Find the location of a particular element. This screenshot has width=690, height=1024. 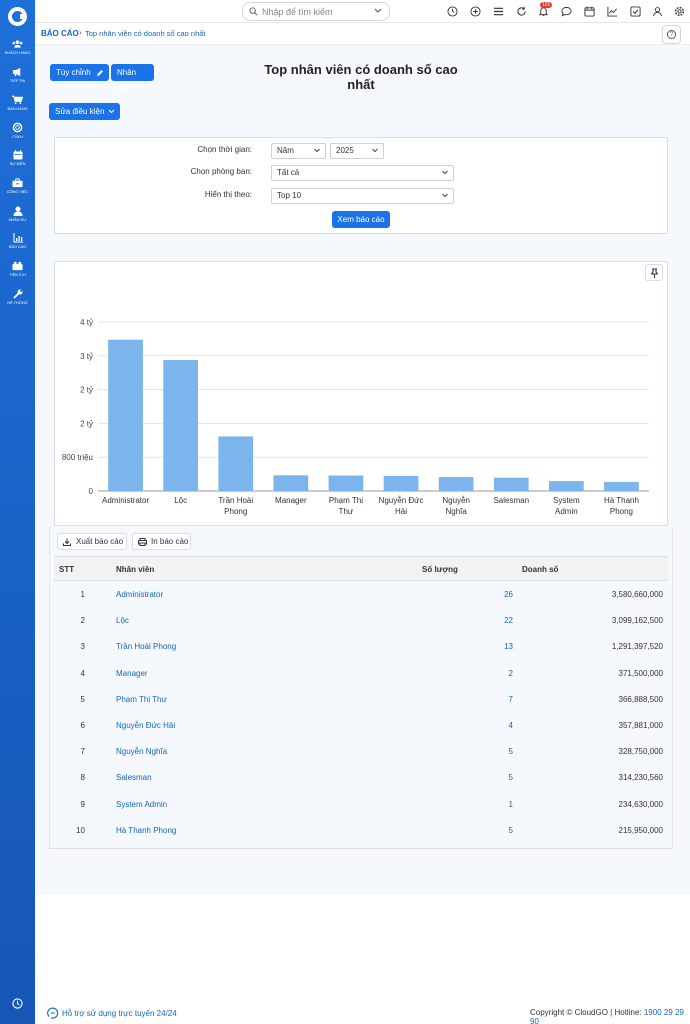

cell-quantity-link: 26 is located at coordinates (483, 594).